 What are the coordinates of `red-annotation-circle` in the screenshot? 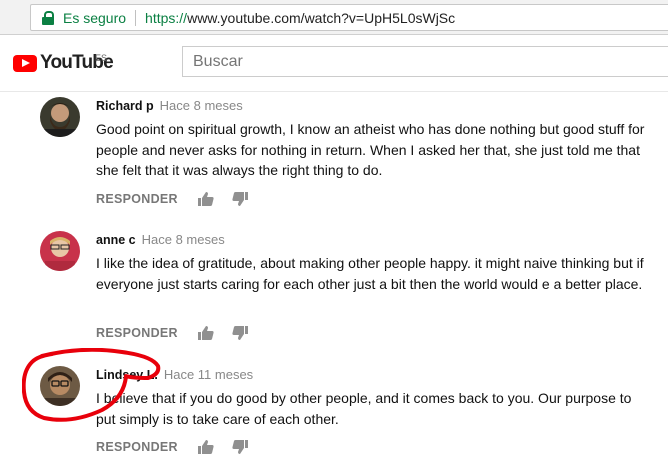 It's located at (91, 385).